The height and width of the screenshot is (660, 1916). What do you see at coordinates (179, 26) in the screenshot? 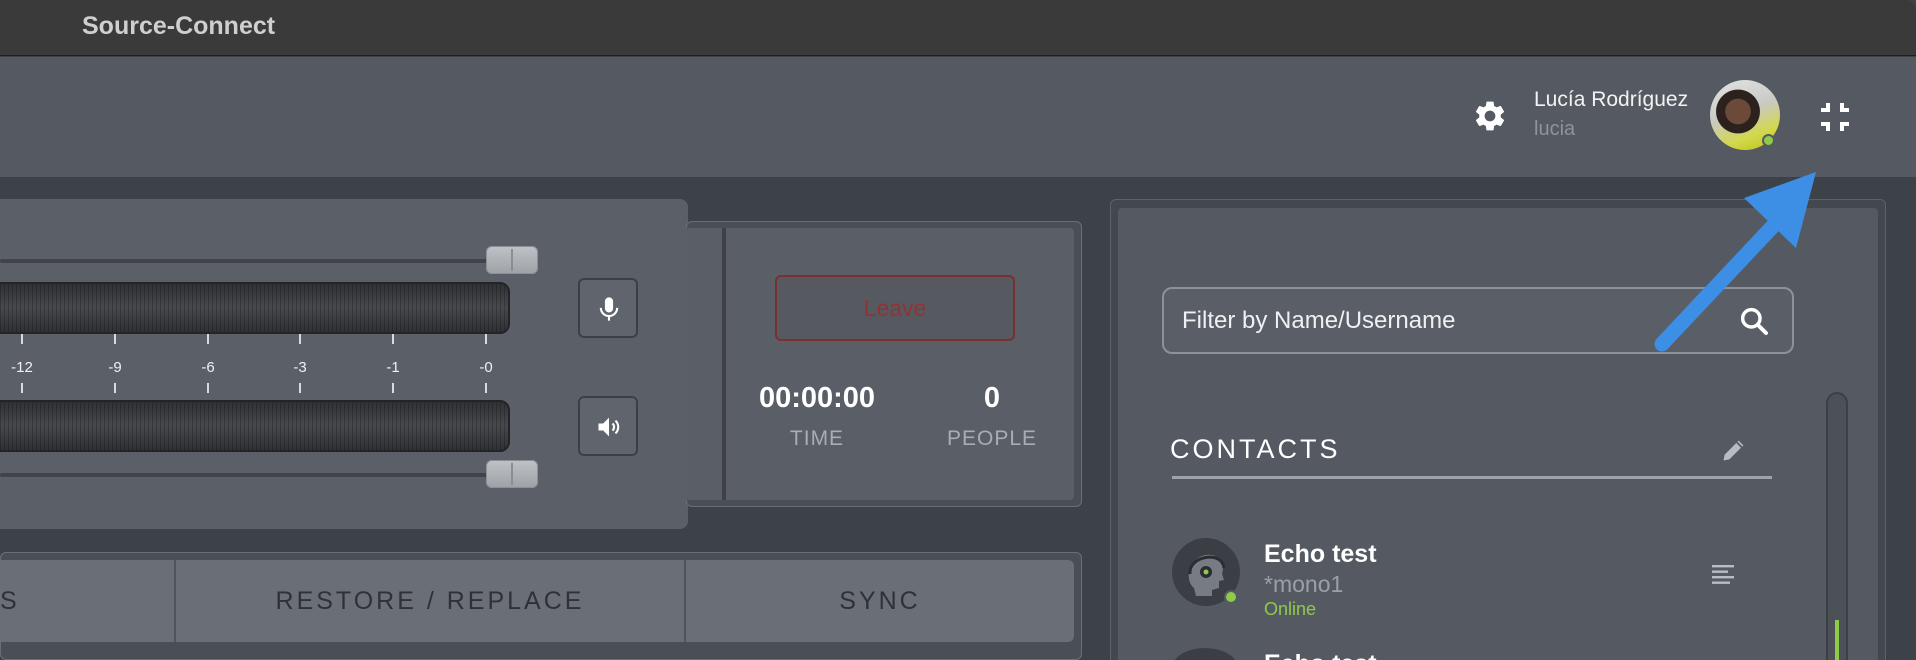
I see `app-title: Source-Connect` at bounding box center [179, 26].